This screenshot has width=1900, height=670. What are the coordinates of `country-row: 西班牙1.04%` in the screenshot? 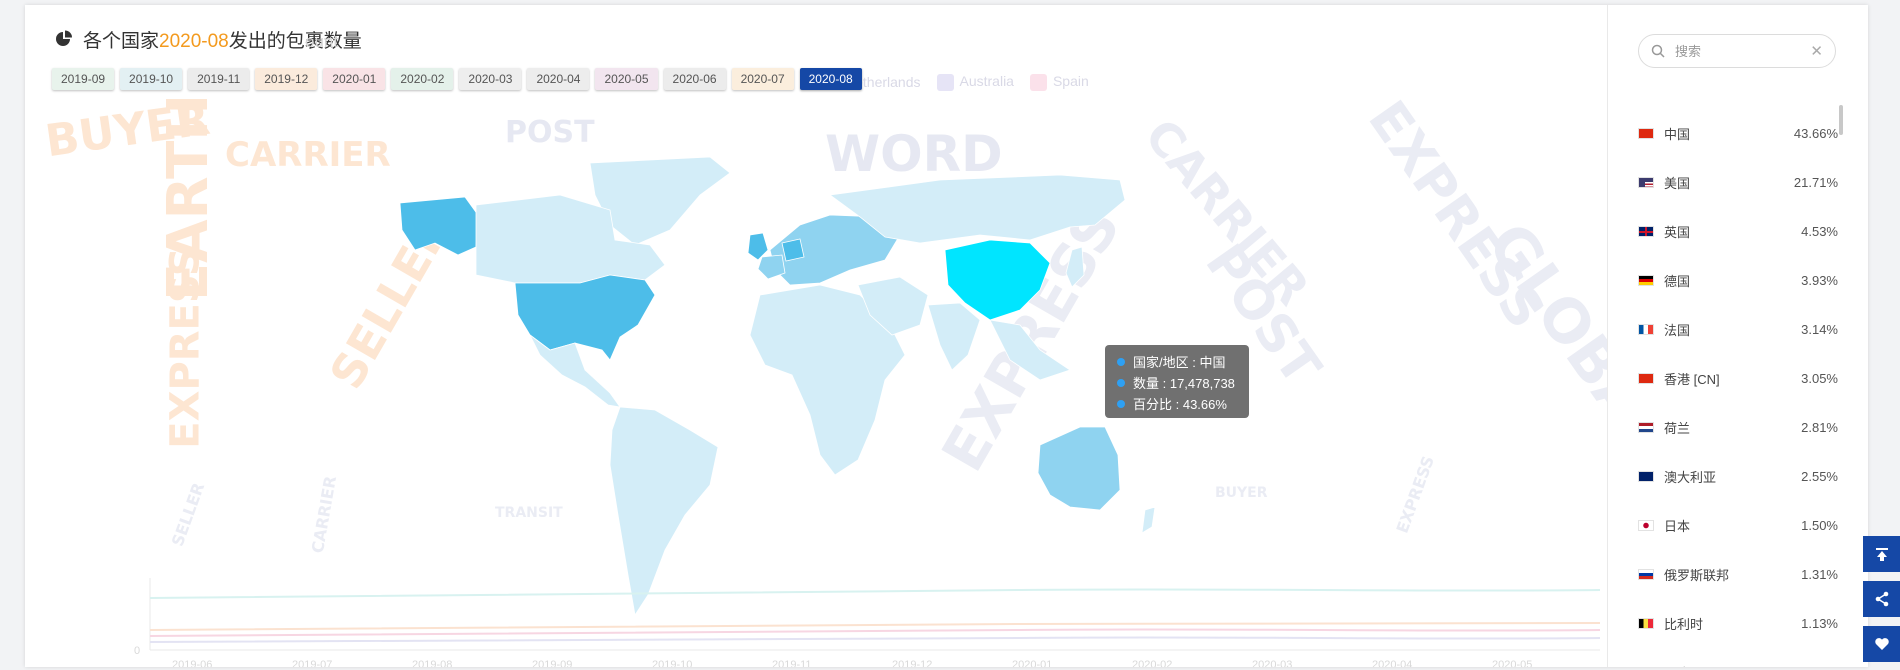 It's located at (1738, 657).